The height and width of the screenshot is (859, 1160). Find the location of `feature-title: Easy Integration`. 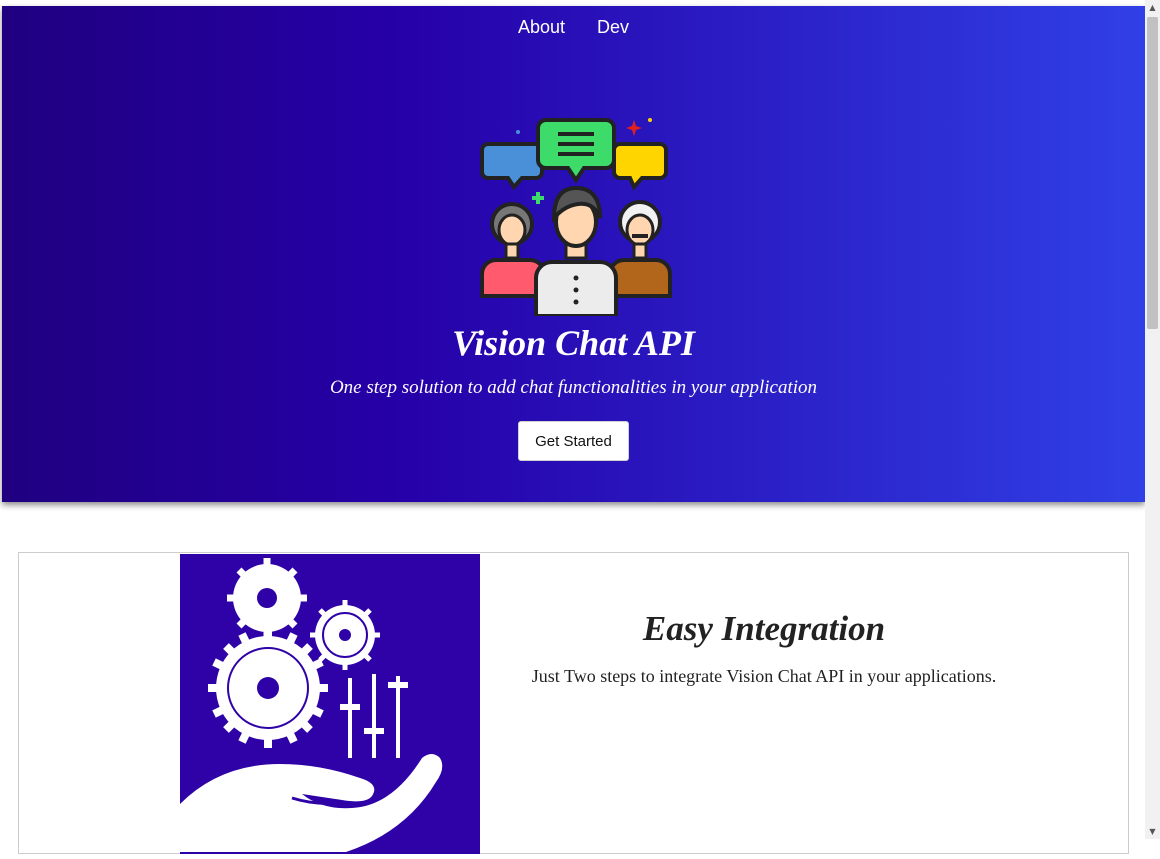

feature-title: Easy Integration is located at coordinates (764, 628).